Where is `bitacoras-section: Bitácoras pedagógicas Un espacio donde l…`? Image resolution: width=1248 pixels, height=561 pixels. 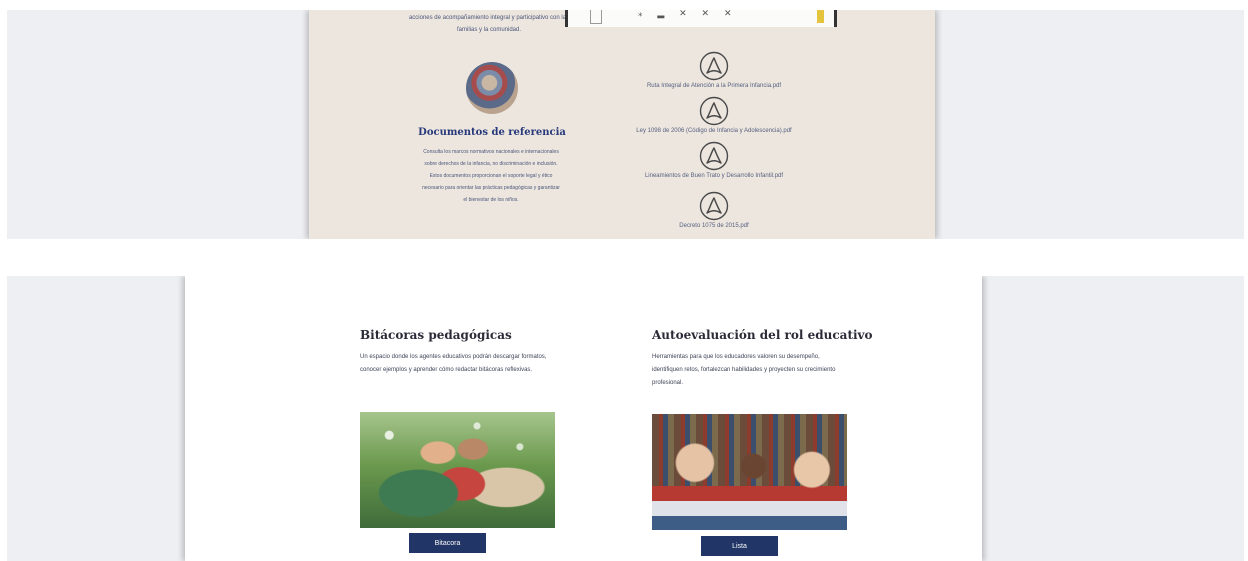
bitacoras-section: Bitácoras pedagógicas Un espacio donde l… is located at coordinates (460, 440).